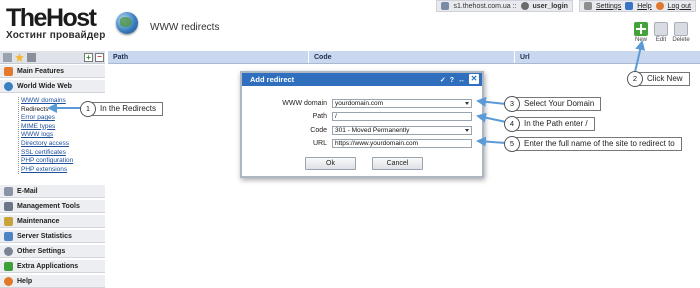  What do you see at coordinates (661, 29) in the screenshot?
I see `edit-icon` at bounding box center [661, 29].